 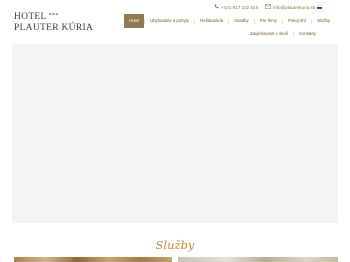 I want to click on nav-item-kontakty: Kontakty, so click(x=307, y=34).